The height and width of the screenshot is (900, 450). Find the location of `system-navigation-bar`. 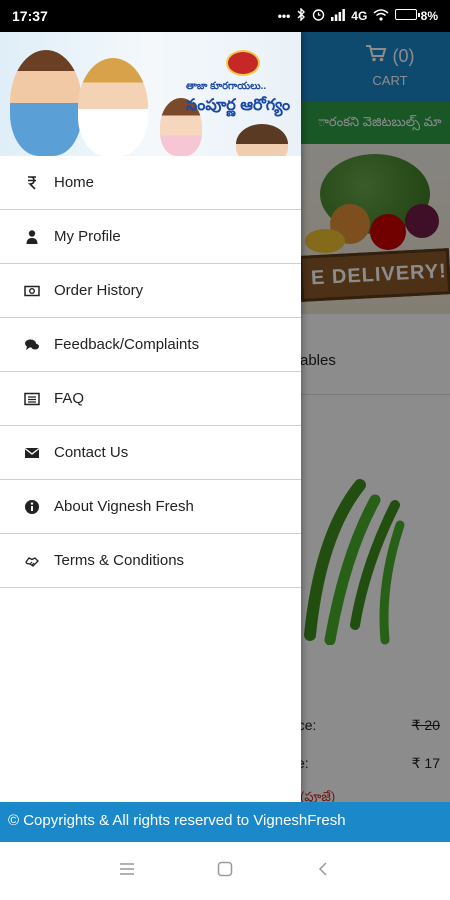

system-navigation-bar is located at coordinates (225, 871).